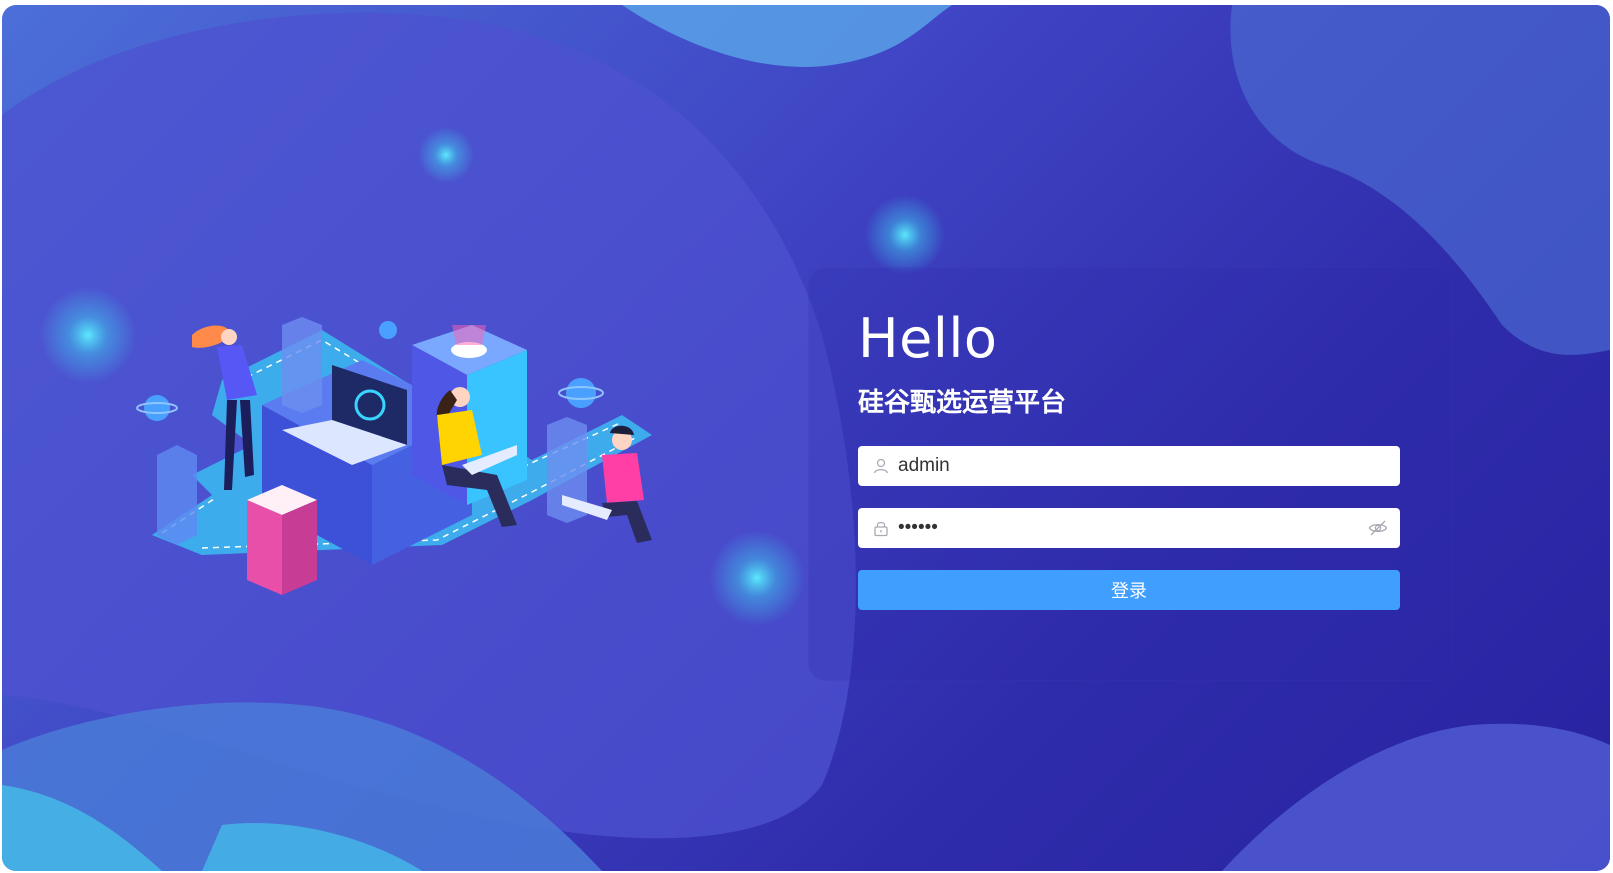  Describe the element at coordinates (881, 529) in the screenshot. I see `lock-icon` at that location.